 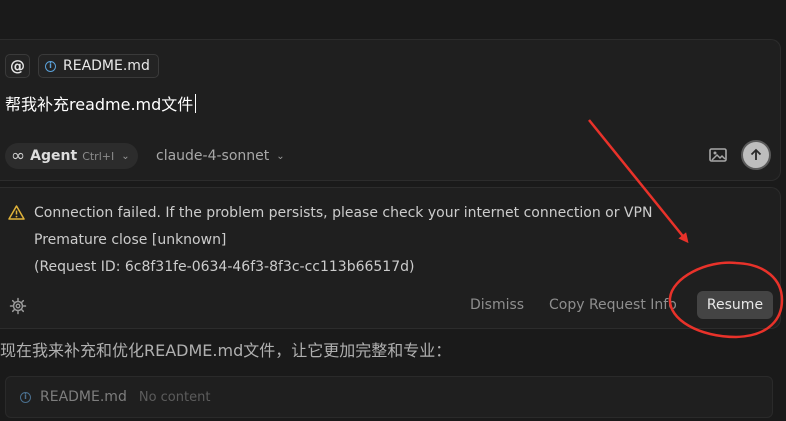 I want to click on resume-button: Resume, so click(x=735, y=305).